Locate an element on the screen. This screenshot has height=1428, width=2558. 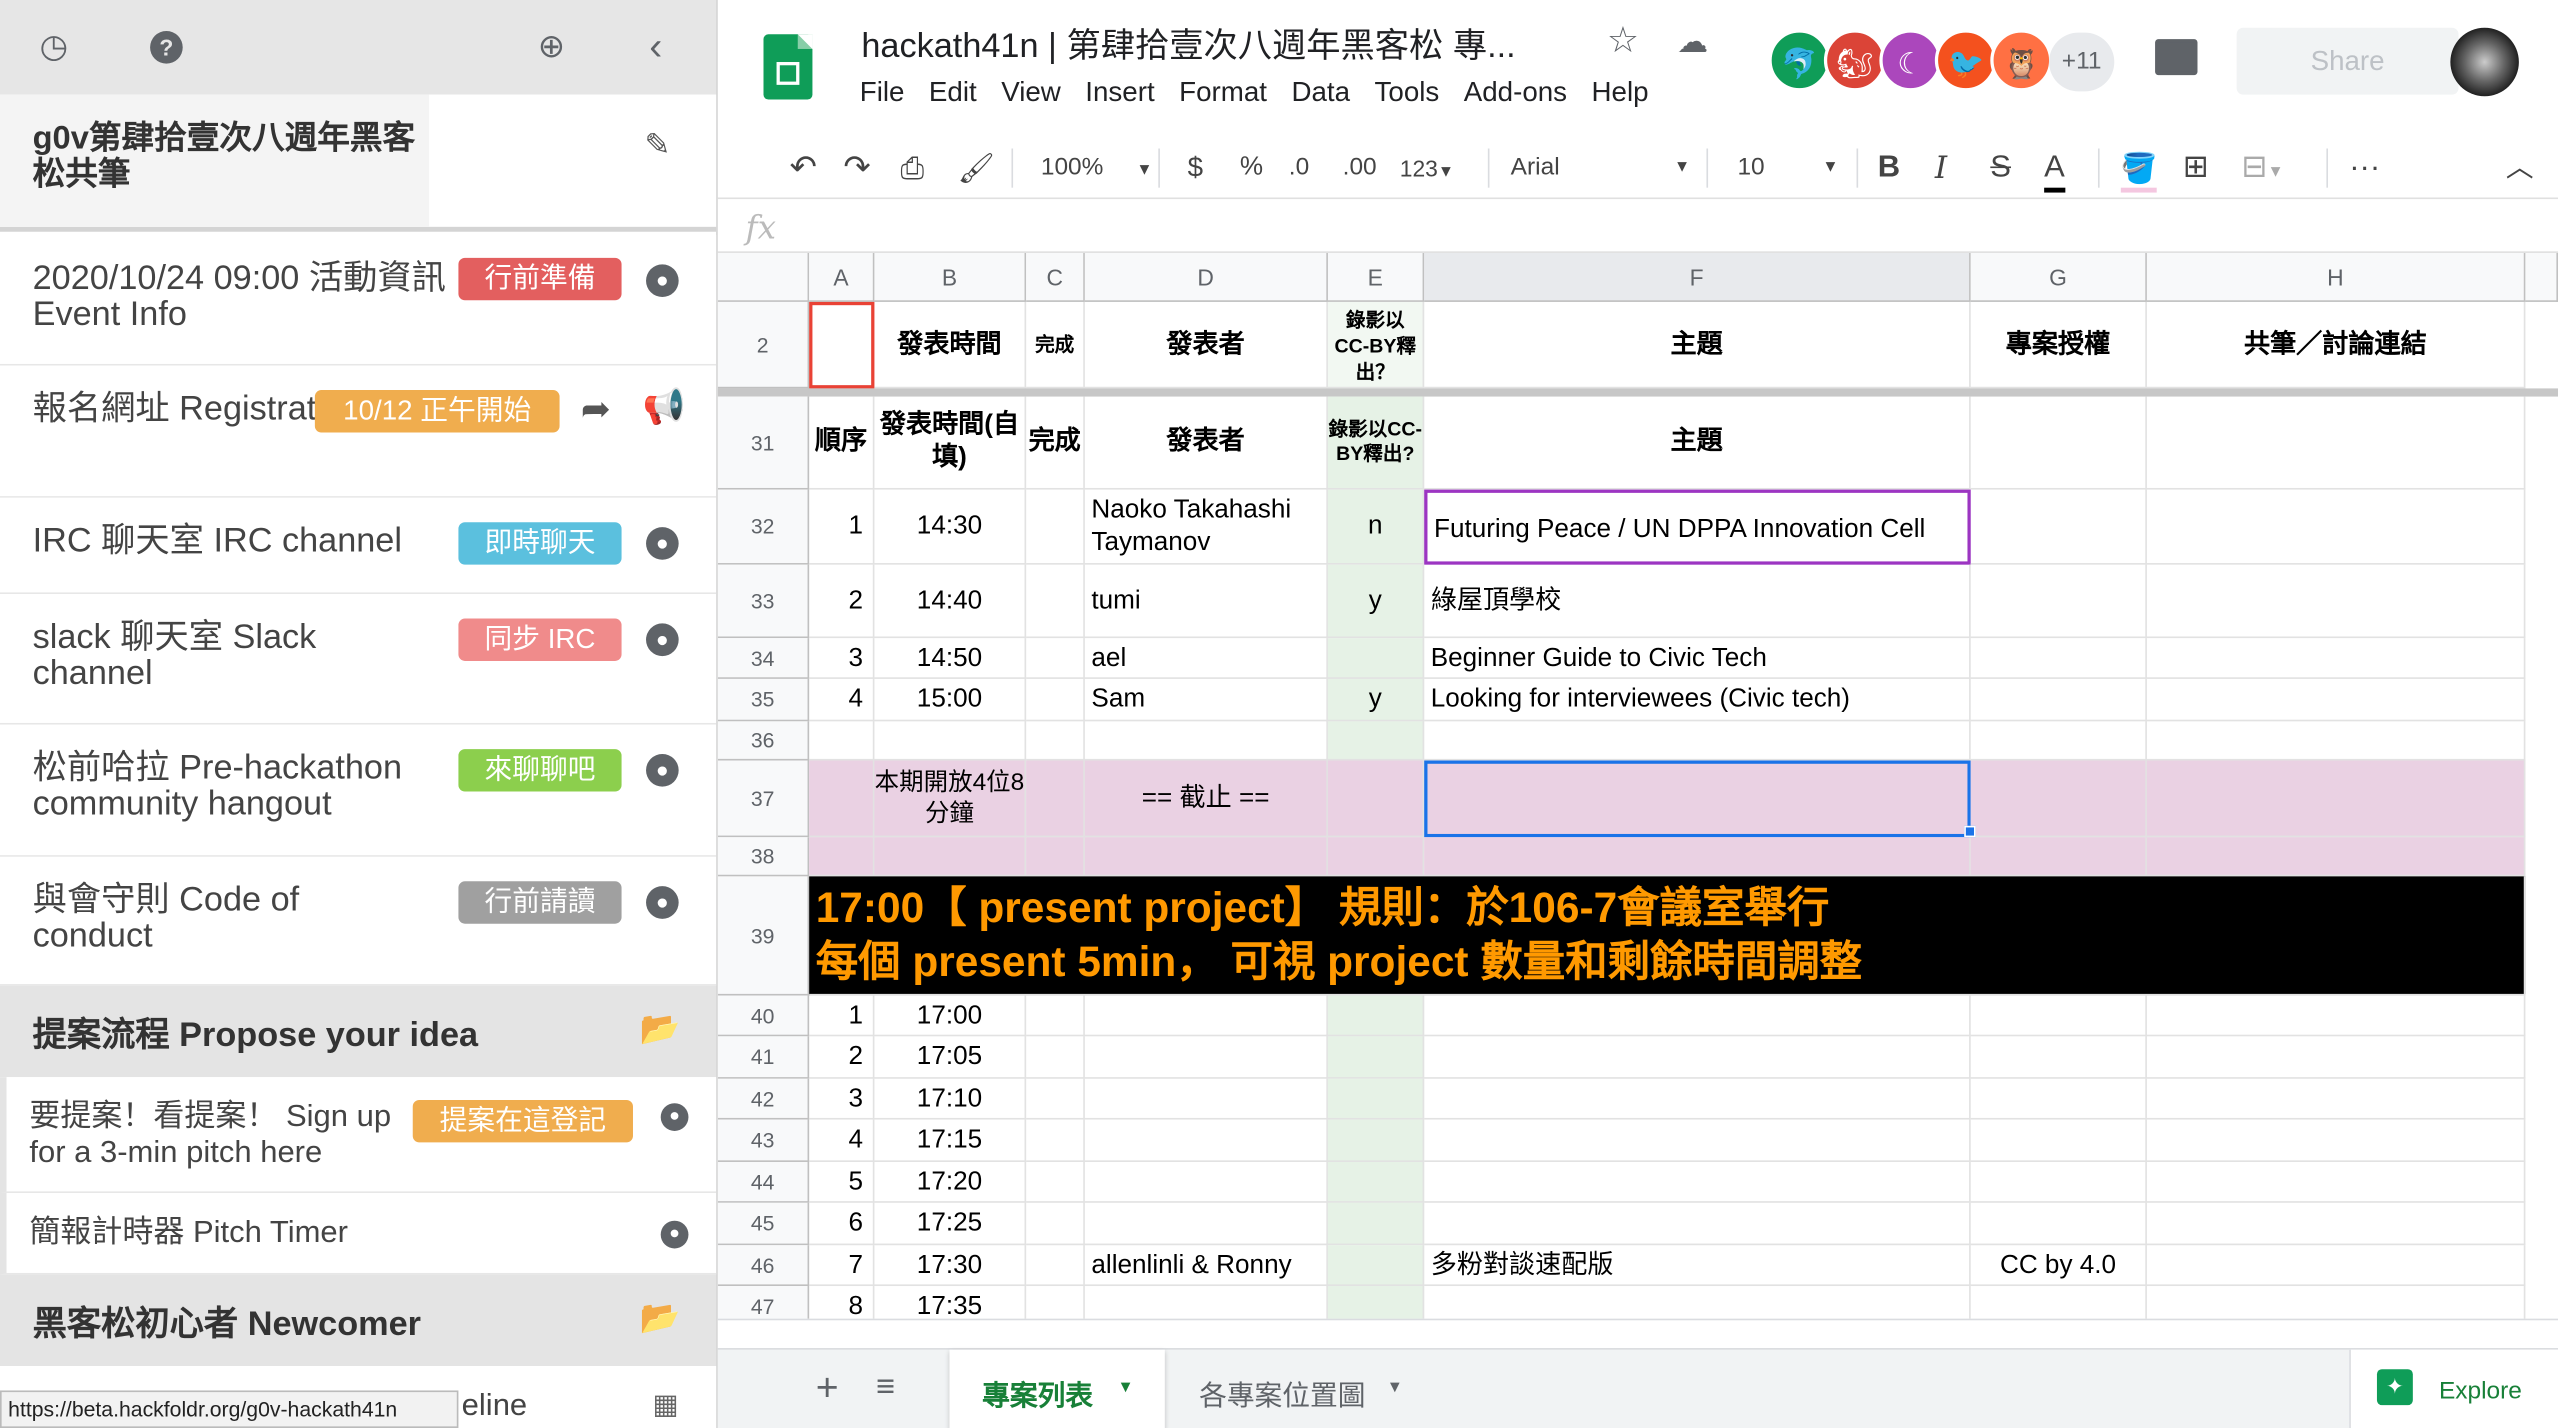
comment-icon is located at coordinates (2176, 57).